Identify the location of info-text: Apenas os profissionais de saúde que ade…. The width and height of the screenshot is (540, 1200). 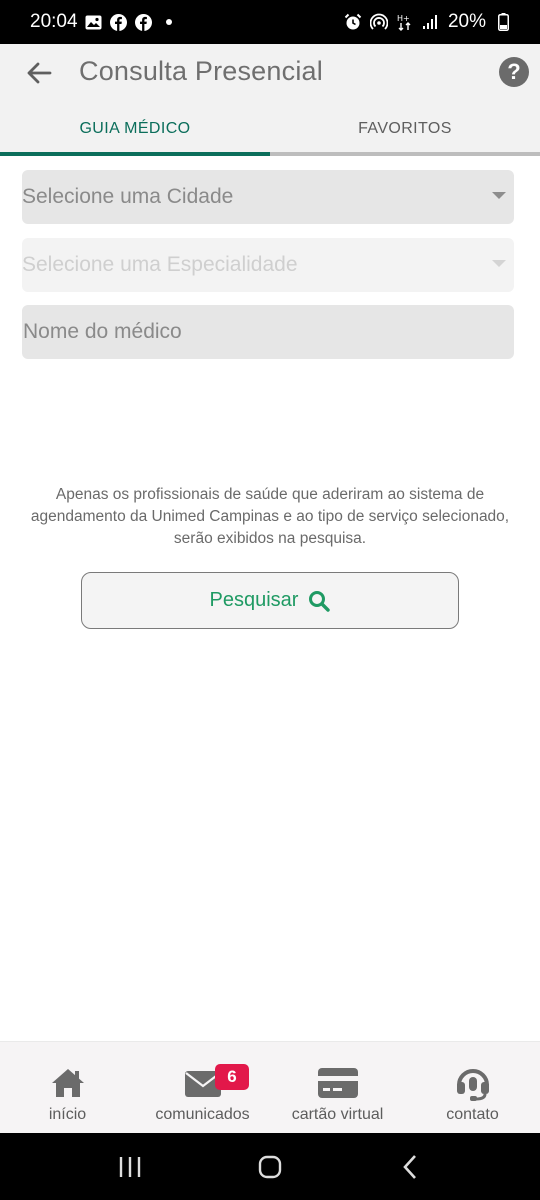
(270, 516).